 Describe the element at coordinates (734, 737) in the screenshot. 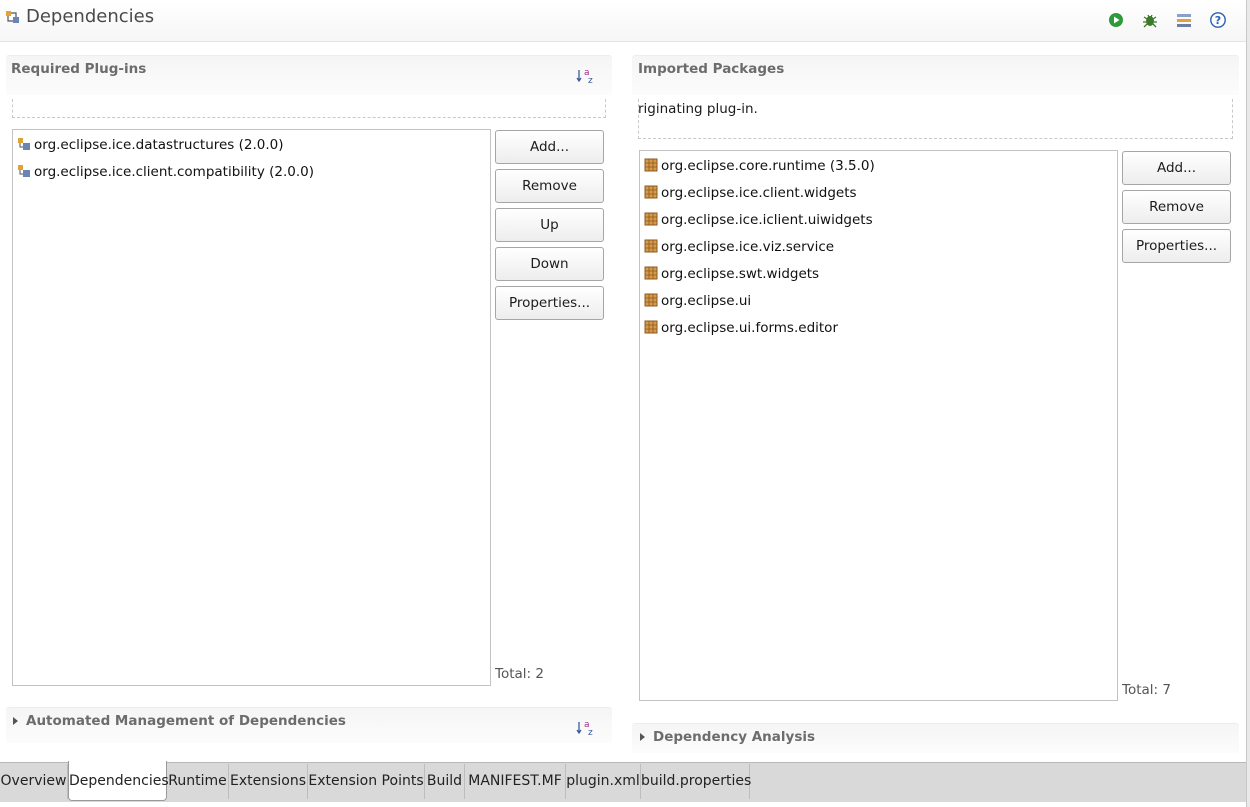

I see `dependency-analysis-title: Dependency Analysis` at that location.